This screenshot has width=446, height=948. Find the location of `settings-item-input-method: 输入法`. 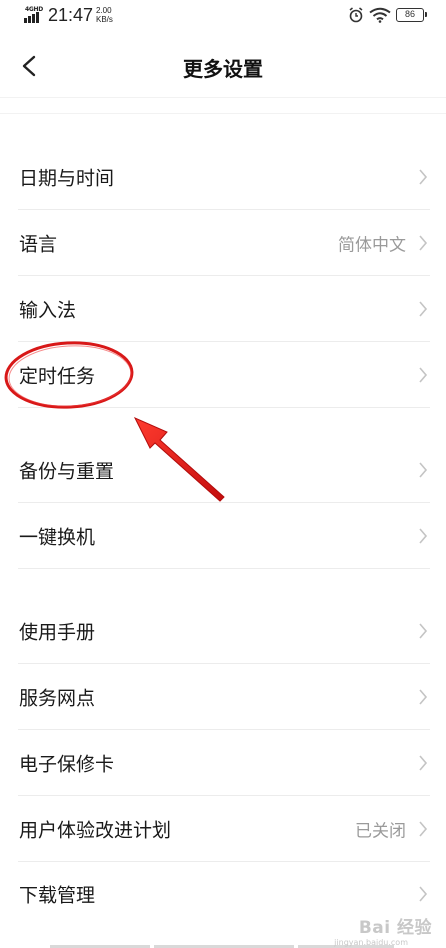

settings-item-input-method: 输入法 is located at coordinates (223, 308).